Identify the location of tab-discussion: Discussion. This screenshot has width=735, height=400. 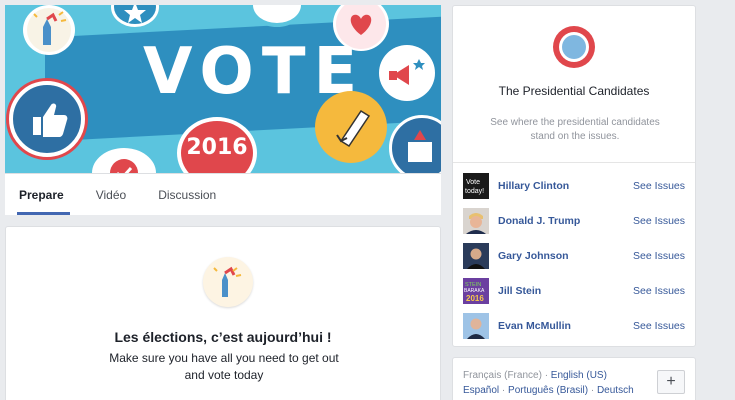
(194, 194).